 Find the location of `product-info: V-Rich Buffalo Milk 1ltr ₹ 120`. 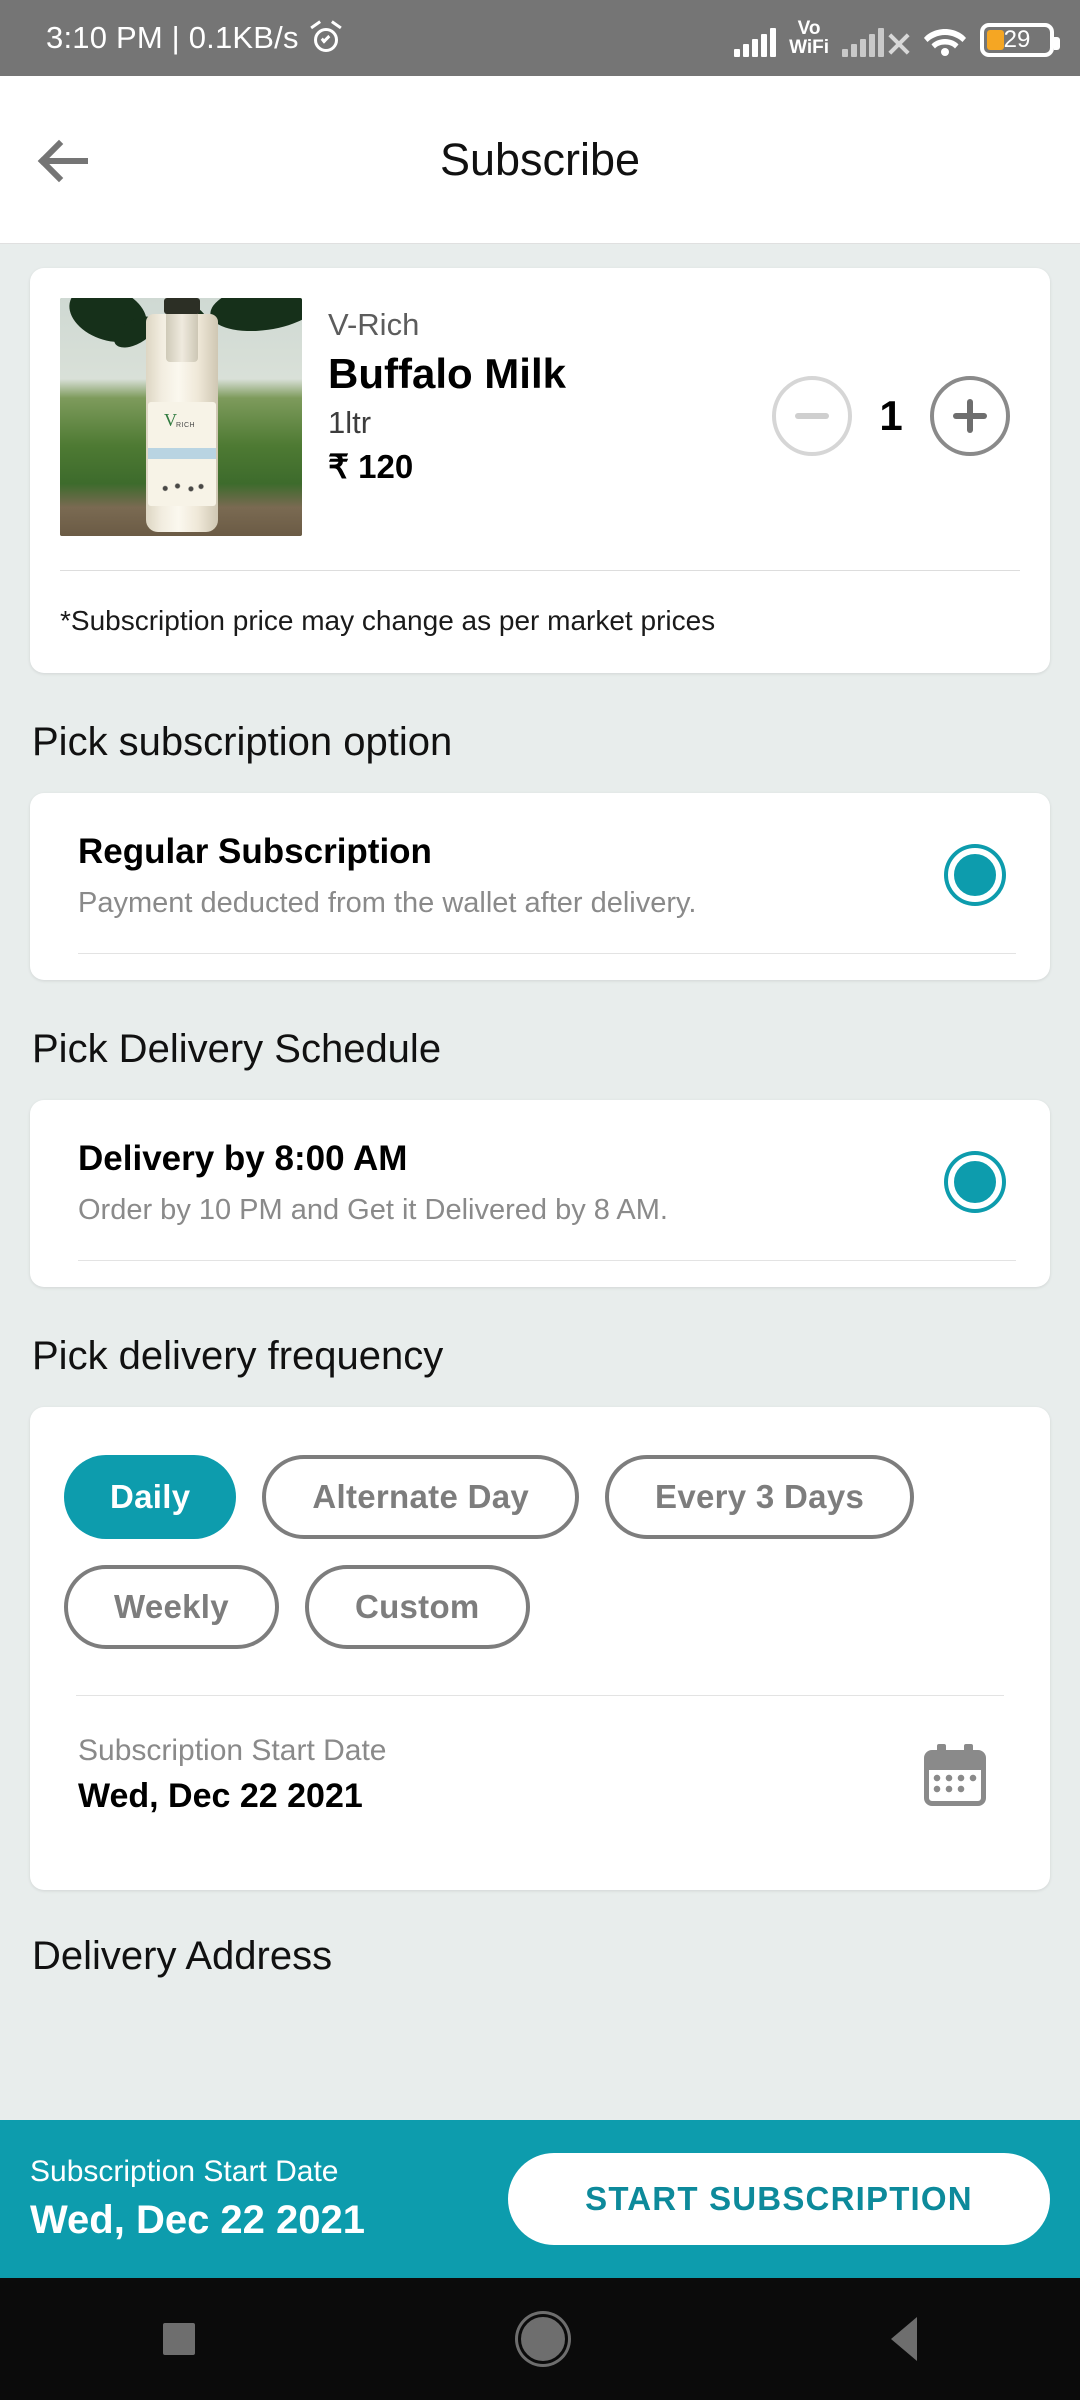

product-info: V-Rich Buffalo Milk 1ltr ₹ 120 is located at coordinates (537, 394).